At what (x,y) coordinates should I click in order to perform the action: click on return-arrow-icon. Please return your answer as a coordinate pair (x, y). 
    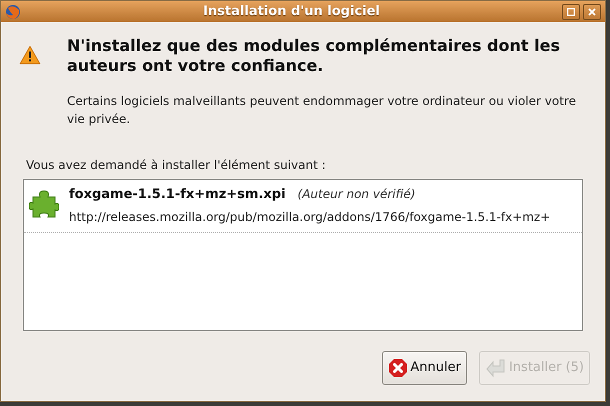
    Looking at the image, I should click on (495, 368).